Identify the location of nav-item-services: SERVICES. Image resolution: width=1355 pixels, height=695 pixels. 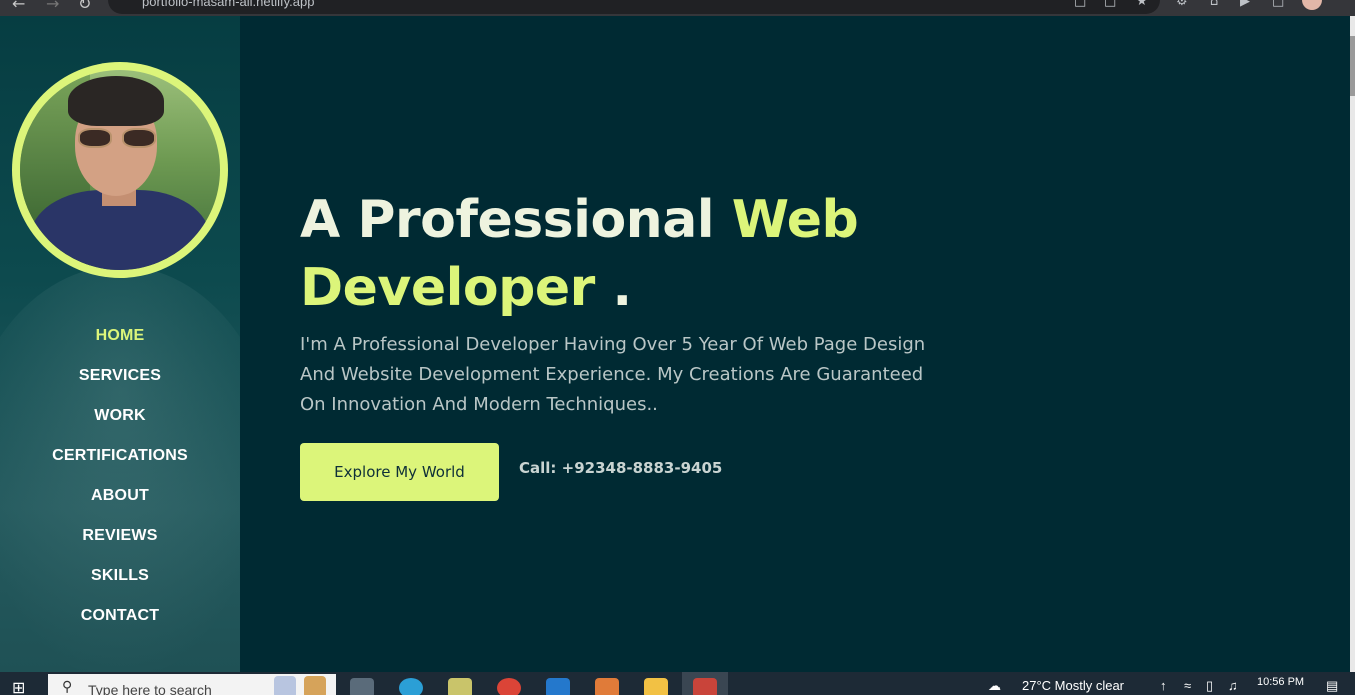
(120, 376).